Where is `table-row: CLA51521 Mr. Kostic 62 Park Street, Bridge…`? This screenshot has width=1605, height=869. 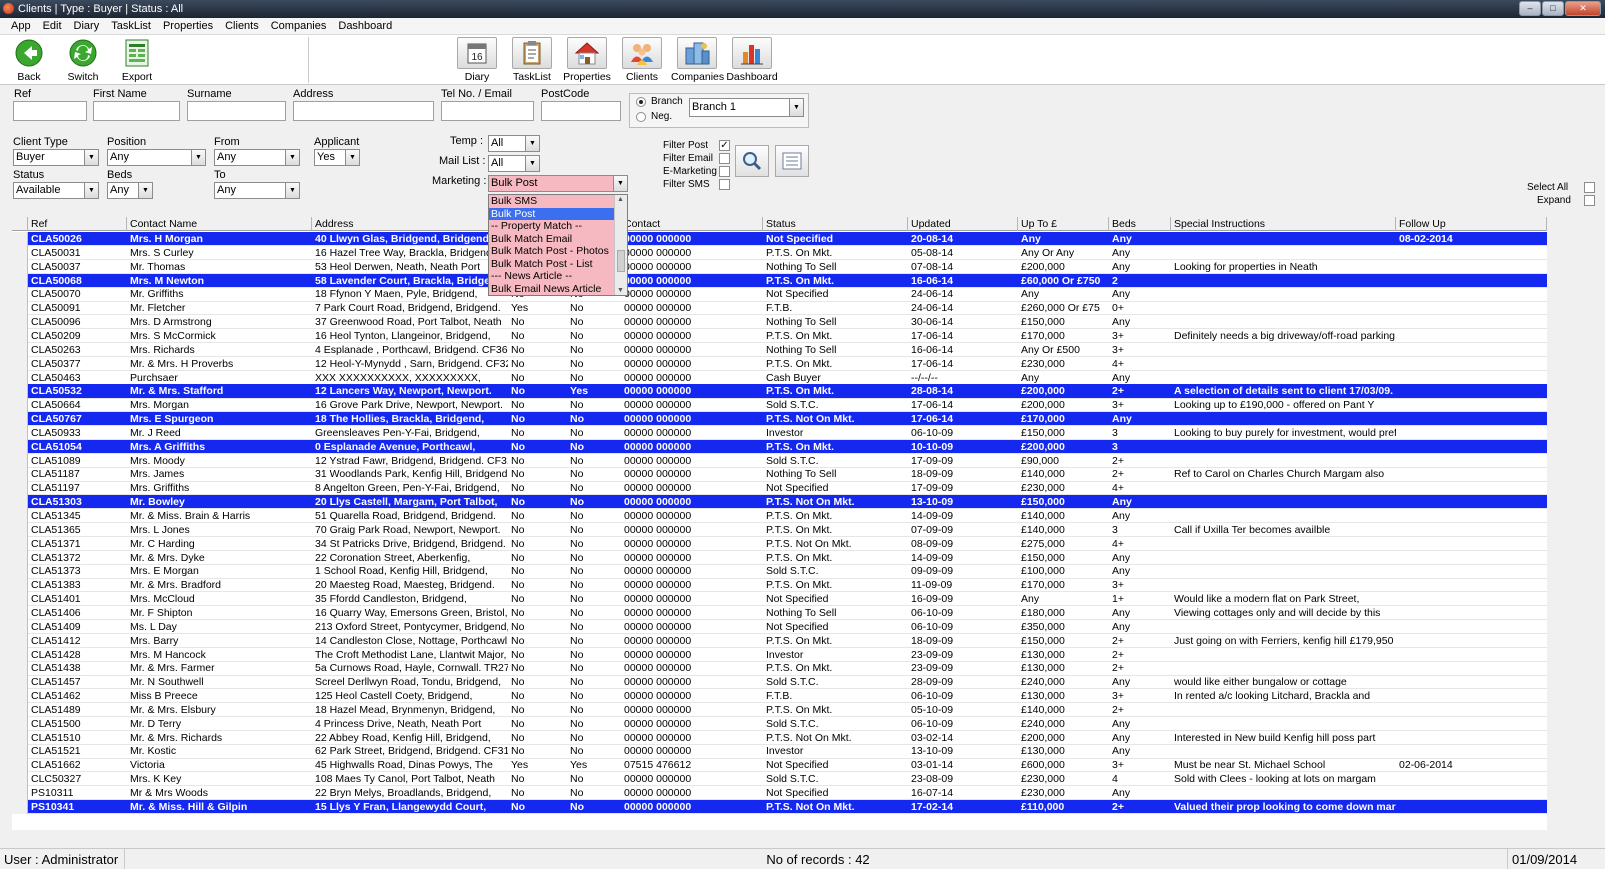
table-row: CLA51521 Mr. Kostic 62 Park Street, Bridge… is located at coordinates (779, 751).